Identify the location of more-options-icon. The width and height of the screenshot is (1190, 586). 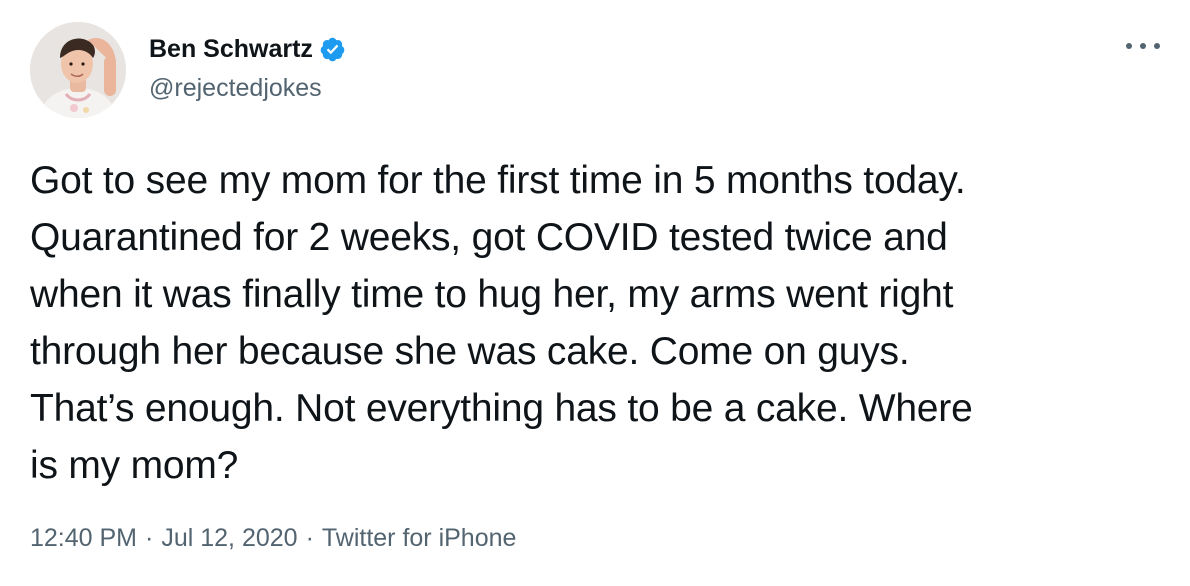
(1143, 46).